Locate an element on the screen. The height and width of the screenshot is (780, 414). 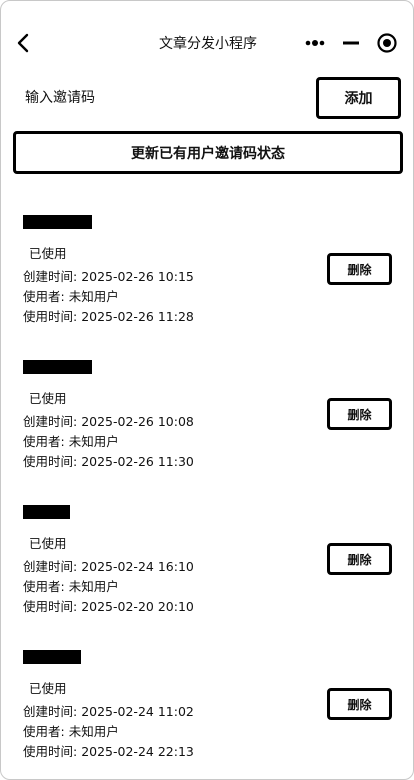
created-value: 2025-02-24 11:02 is located at coordinates (137, 711).